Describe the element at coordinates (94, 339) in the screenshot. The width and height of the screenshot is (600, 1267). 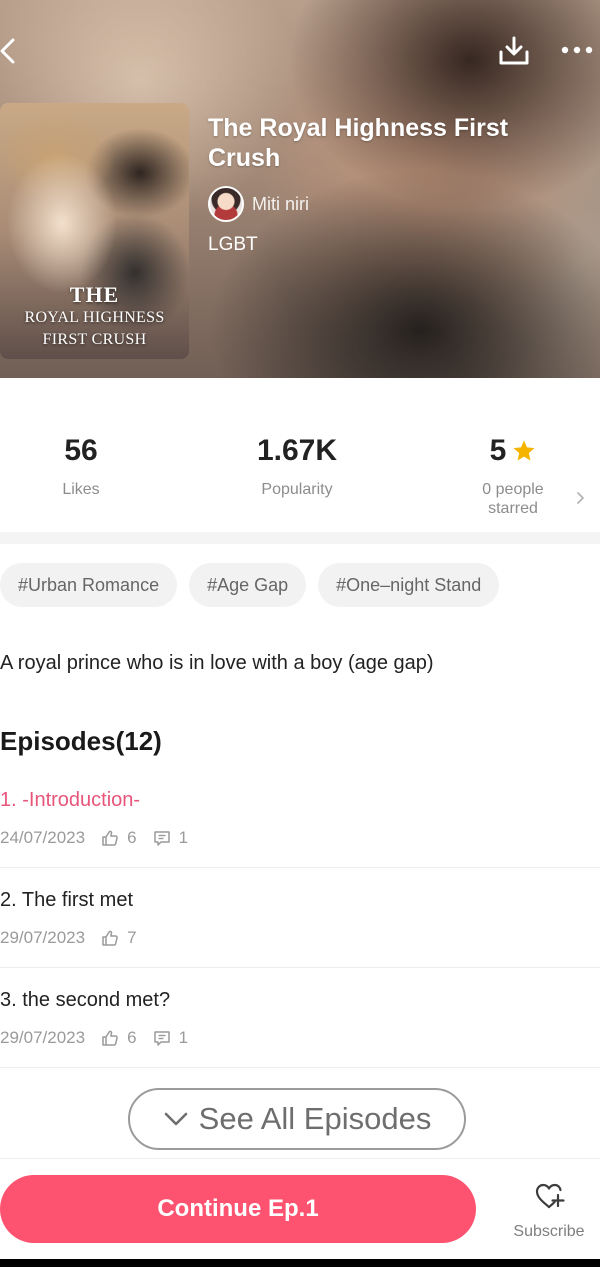
I see `cover-line-first-crush: FIRST CRUSH` at that location.